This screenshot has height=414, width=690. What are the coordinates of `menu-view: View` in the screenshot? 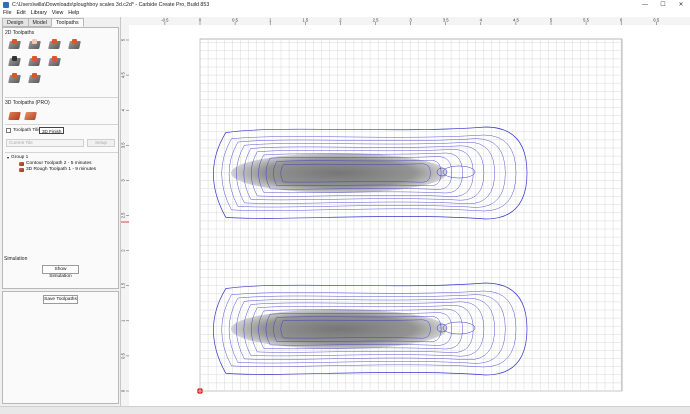 It's located at (57, 13).